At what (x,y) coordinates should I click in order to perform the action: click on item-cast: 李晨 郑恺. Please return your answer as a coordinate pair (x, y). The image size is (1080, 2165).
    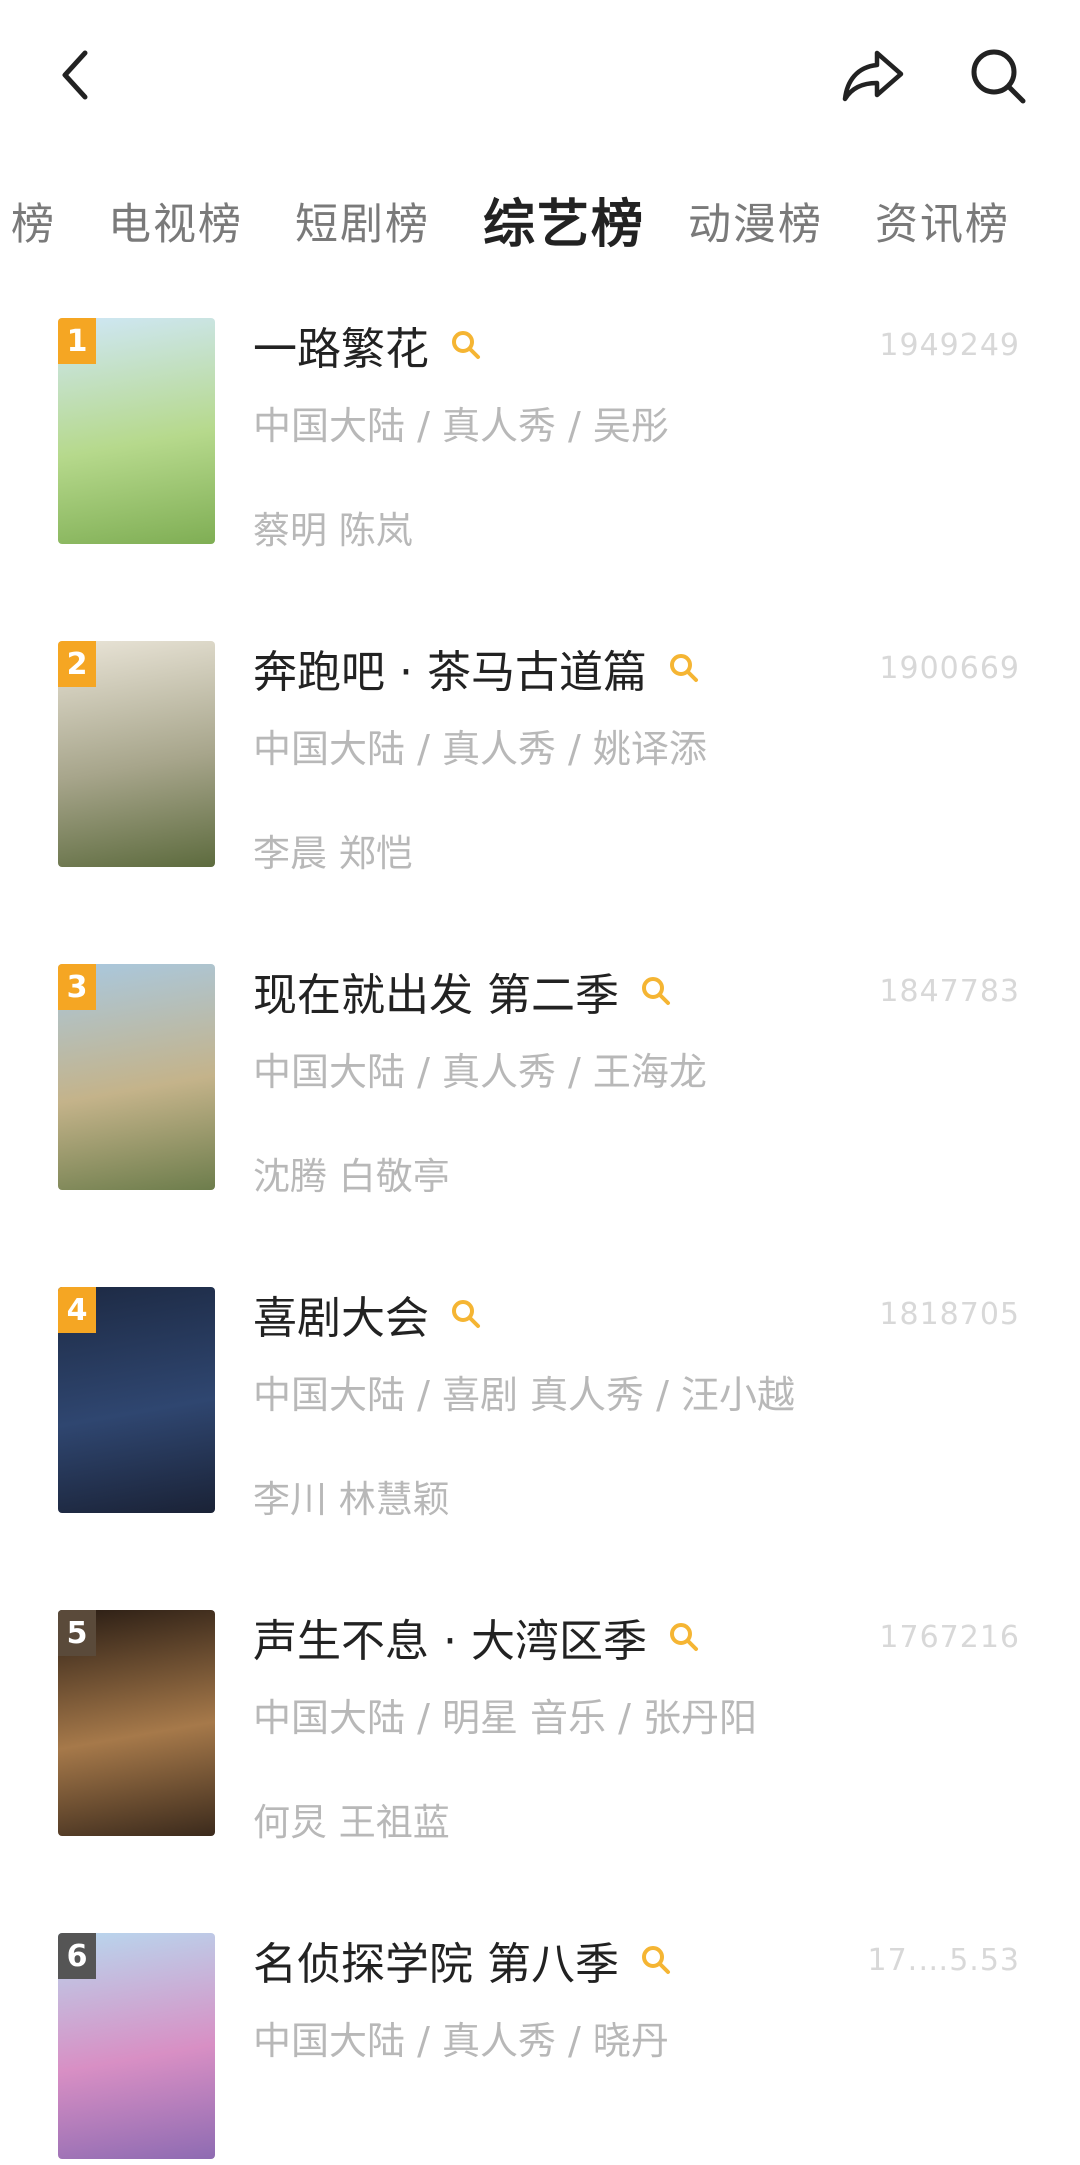
    Looking at the image, I should click on (333, 853).